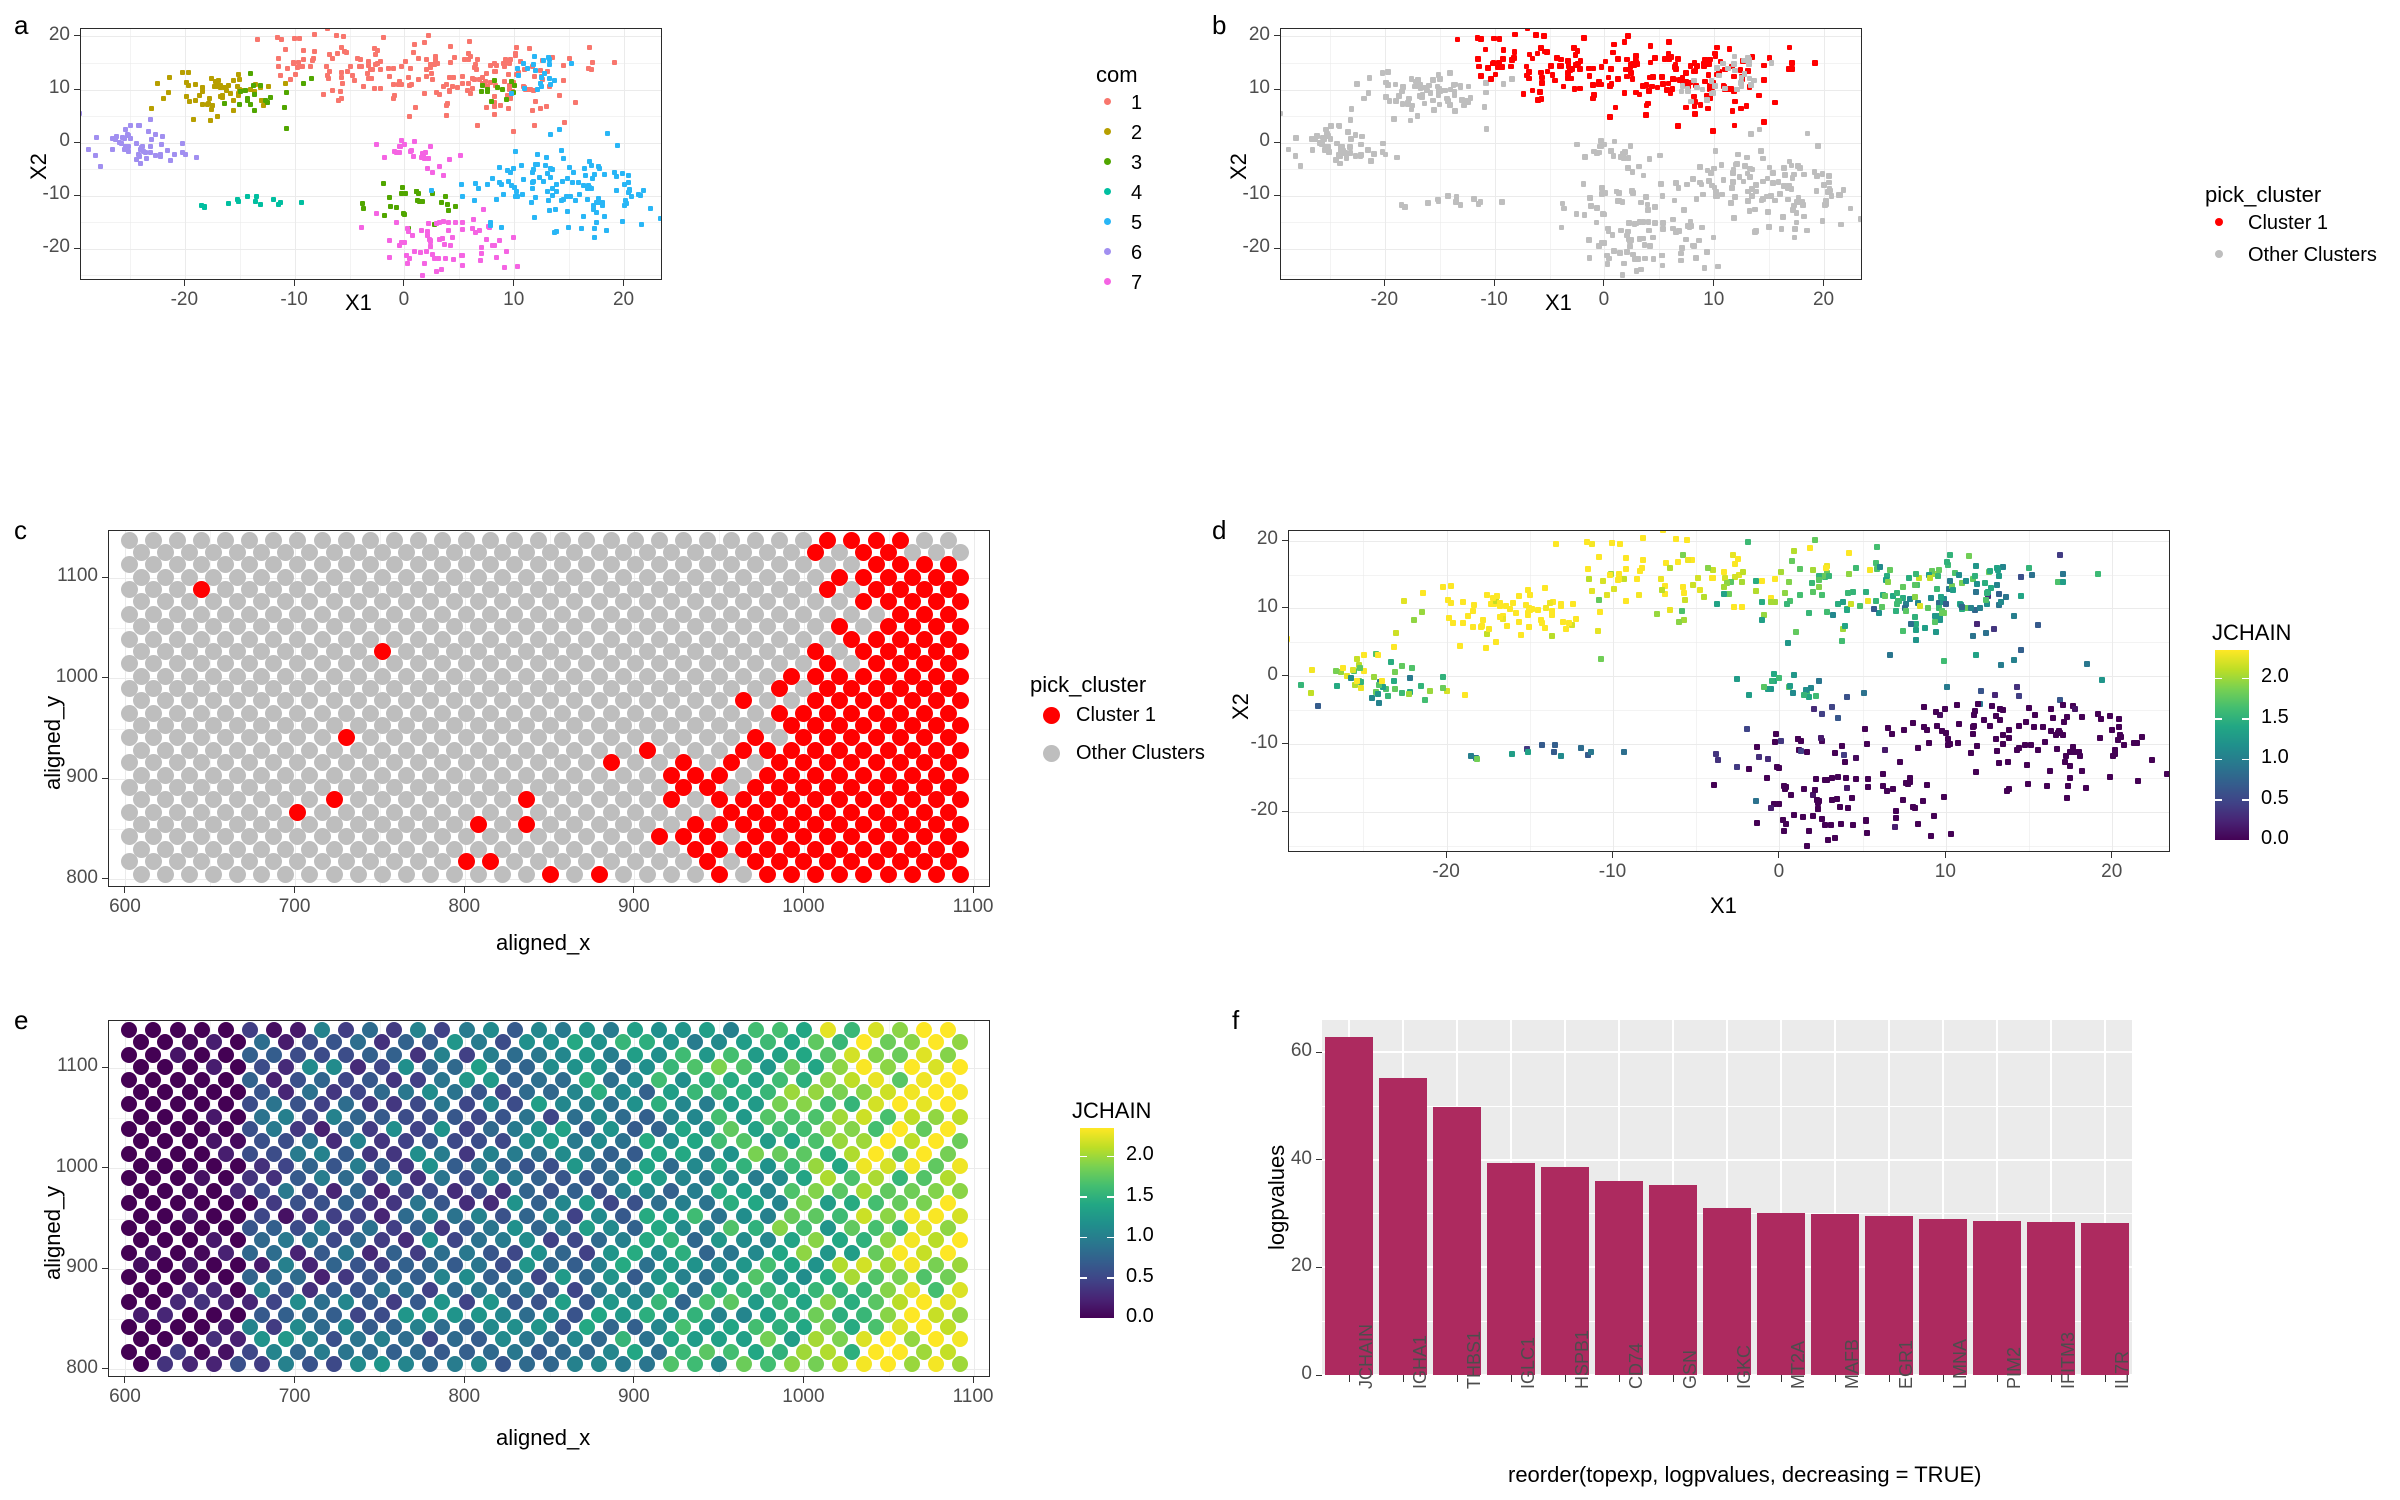 The height and width of the screenshot is (1500, 2400). Describe the element at coordinates (1051, 753) in the screenshot. I see `legend-swatch-other-clusters` at that location.